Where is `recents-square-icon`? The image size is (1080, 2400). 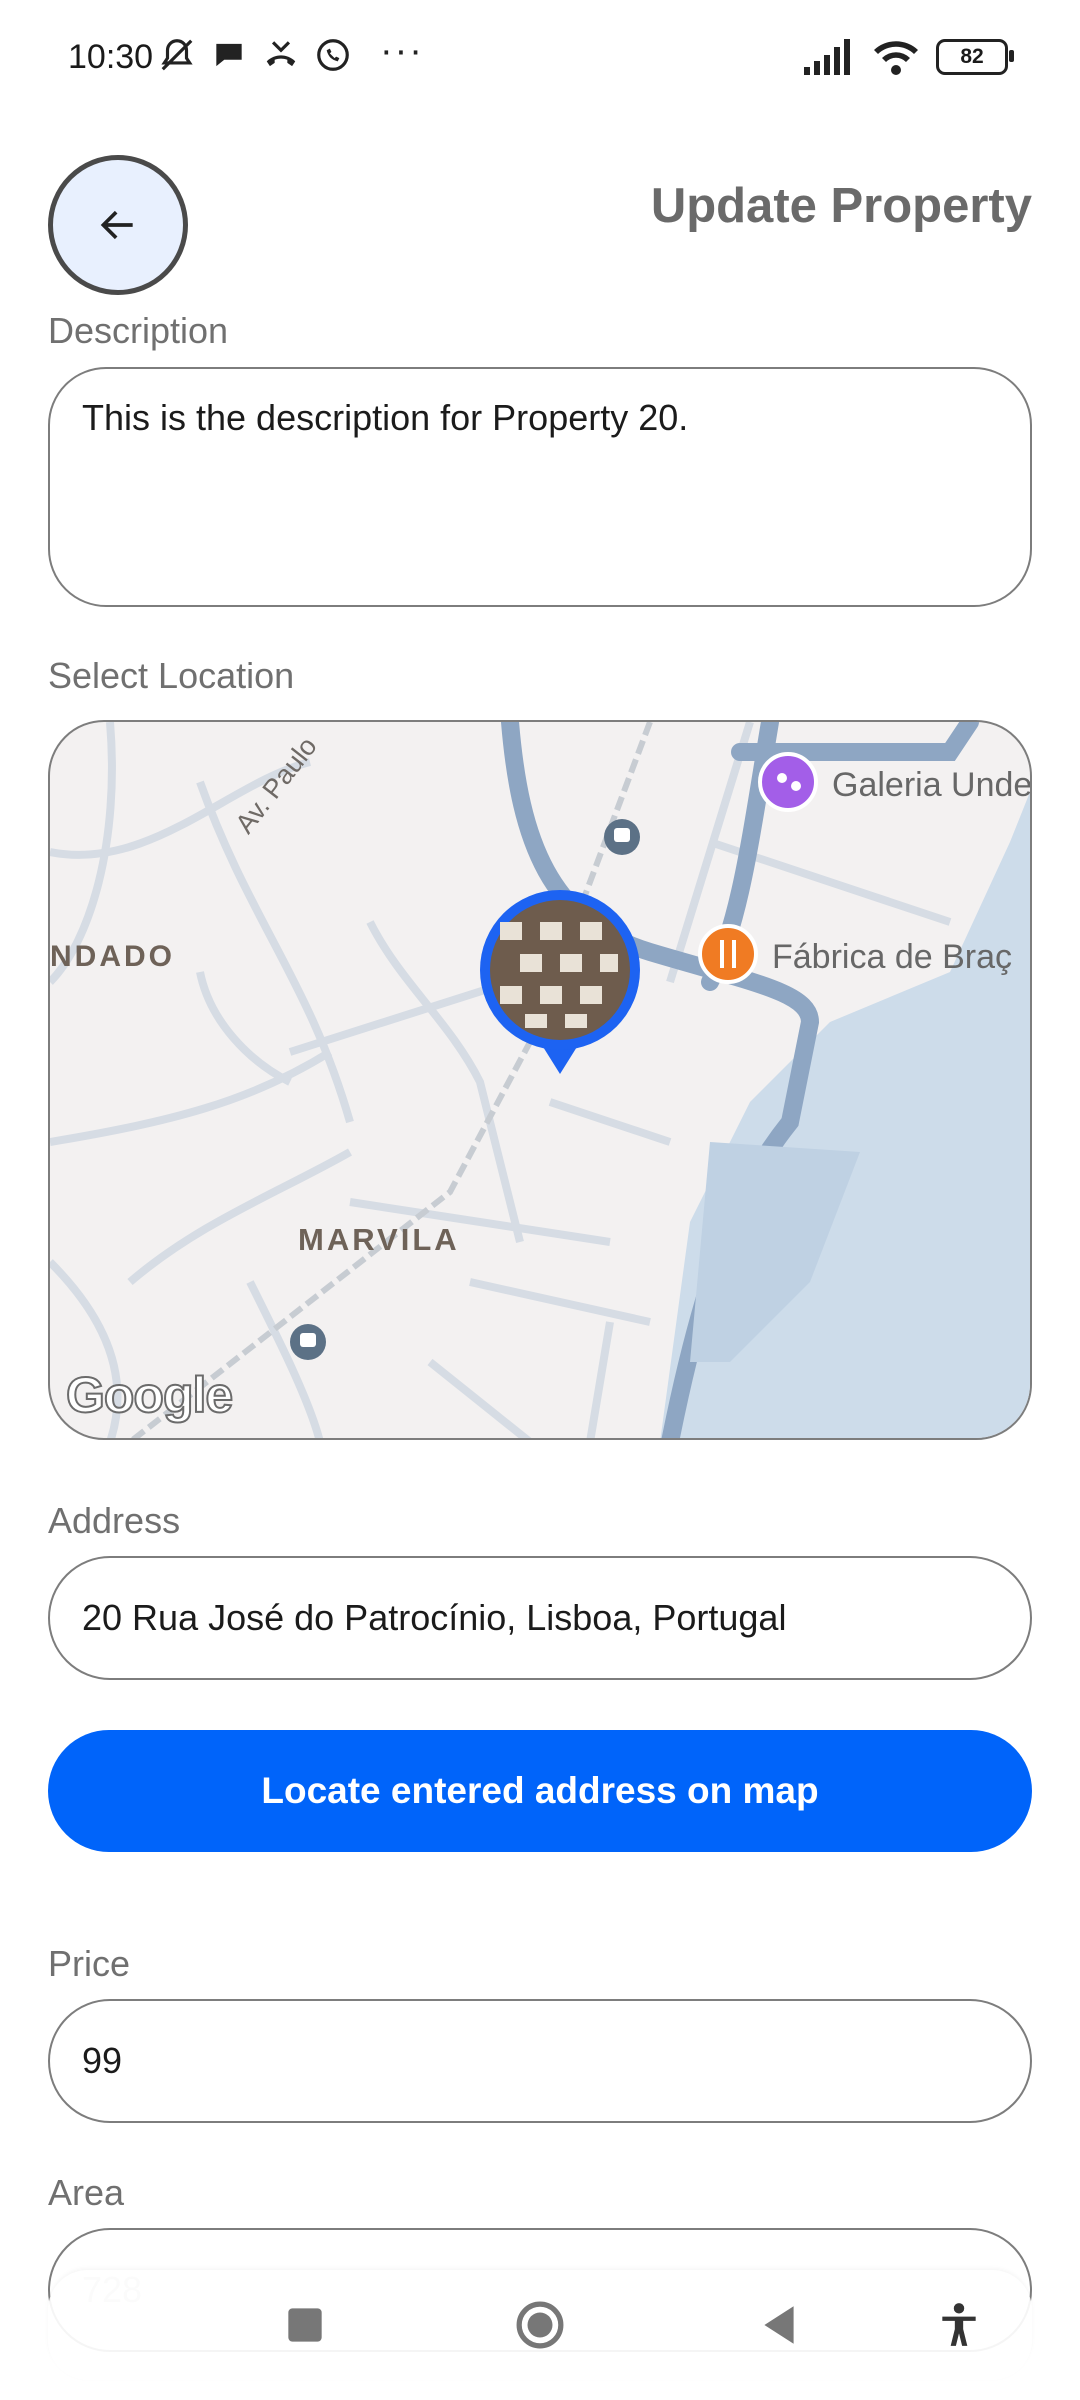 recents-square-icon is located at coordinates (305, 2325).